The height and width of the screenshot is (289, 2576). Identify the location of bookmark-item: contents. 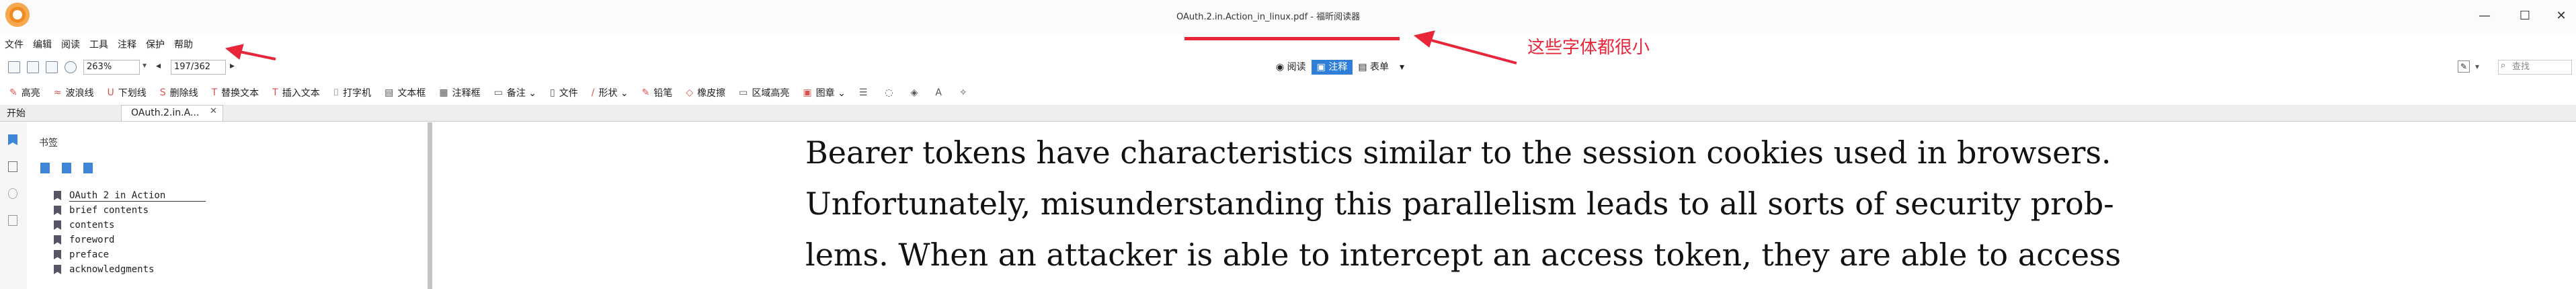
(84, 225).